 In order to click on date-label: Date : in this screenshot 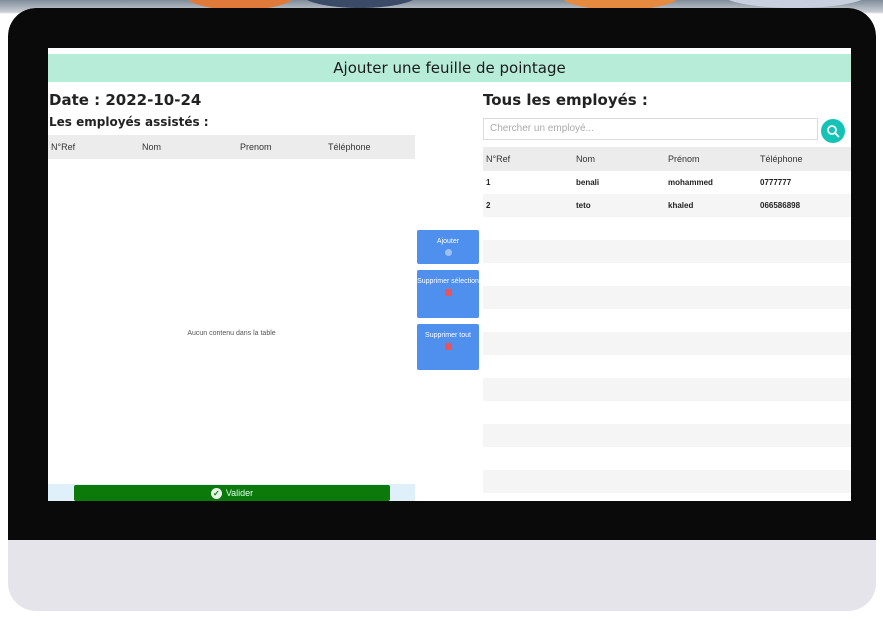, I will do `click(75, 100)`.